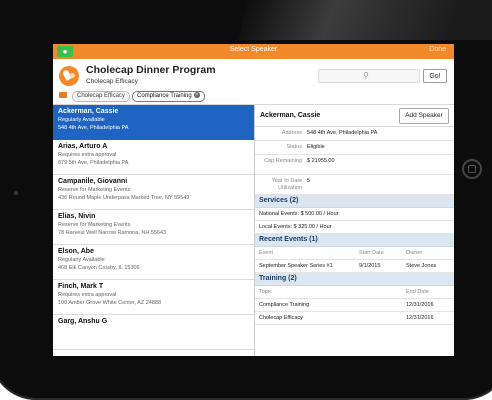 This screenshot has height=400, width=492. What do you see at coordinates (354, 305) in the screenshot?
I see `training-row: Compliance Training 12/31/2016` at bounding box center [354, 305].